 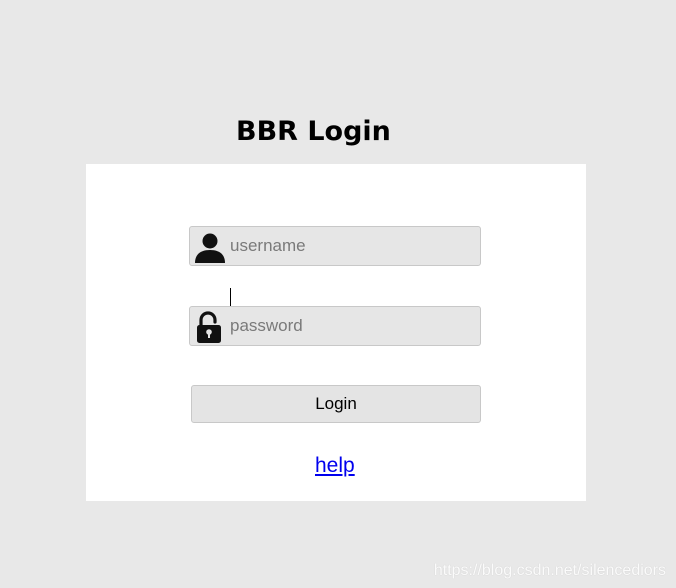 I want to click on password-field-container, so click(x=335, y=326).